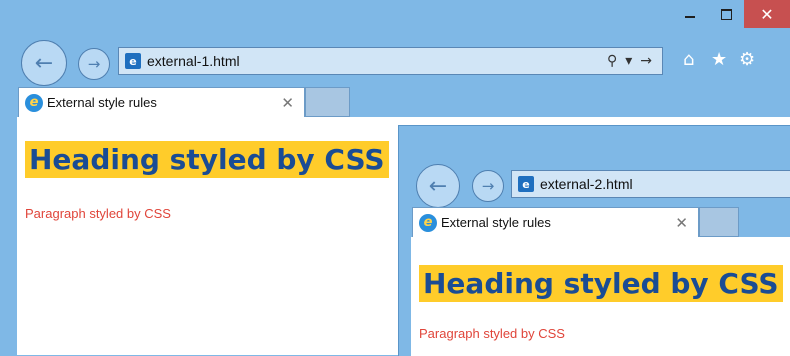 This screenshot has width=790, height=356. What do you see at coordinates (646, 61) in the screenshot?
I see `go-arrow-icon: →` at bounding box center [646, 61].